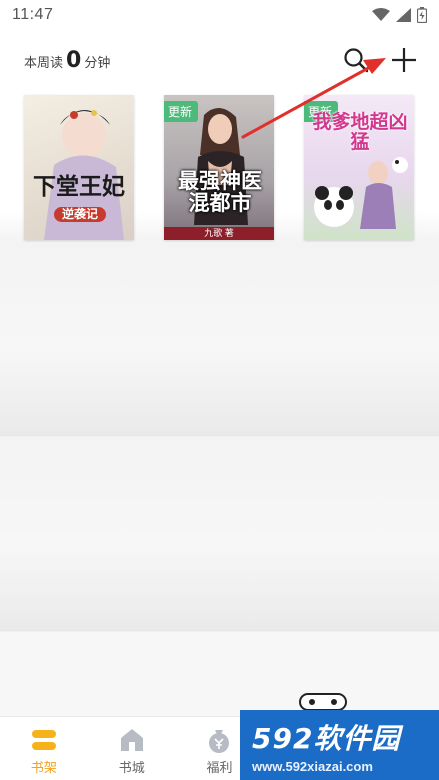 This screenshot has height=780, width=439. I want to click on cover-title: 下堂王妃, so click(79, 186).